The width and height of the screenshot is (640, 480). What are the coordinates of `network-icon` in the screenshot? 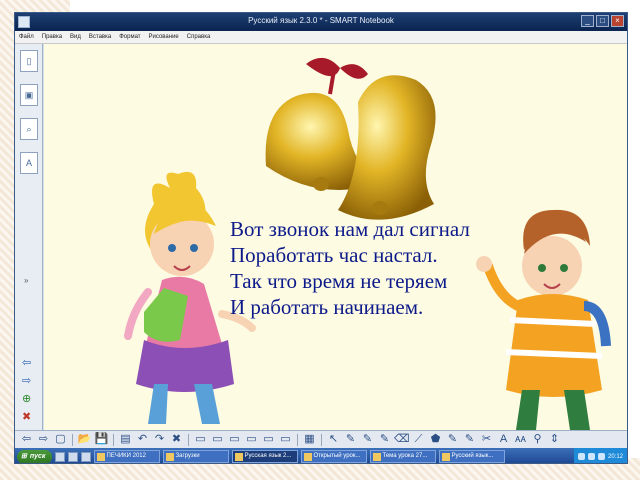 It's located at (601, 456).